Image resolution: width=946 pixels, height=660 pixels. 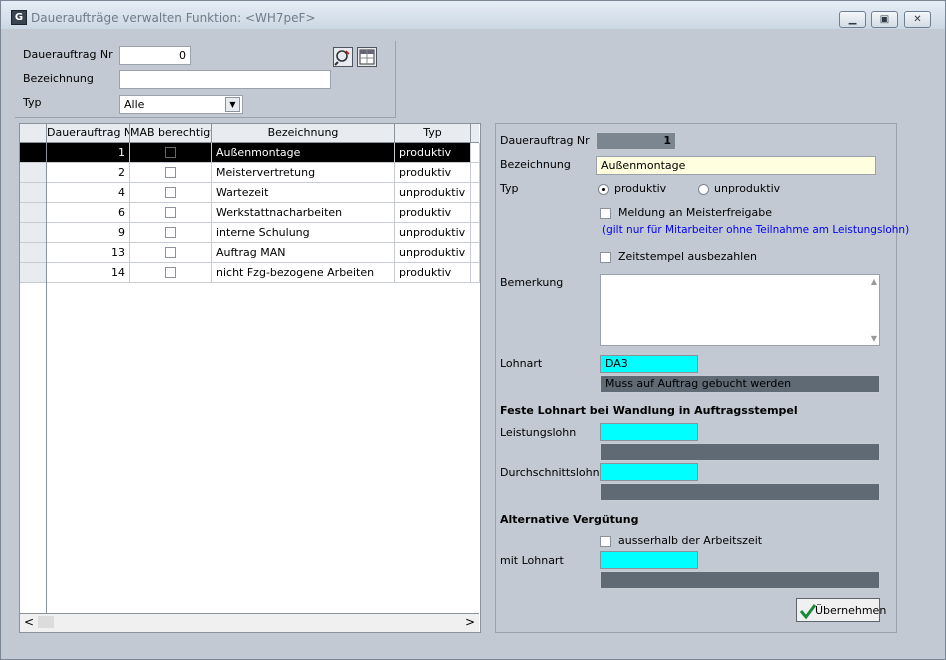 What do you see at coordinates (740, 310) in the screenshot?
I see `bemerkung-textarea: ▲ ▼` at bounding box center [740, 310].